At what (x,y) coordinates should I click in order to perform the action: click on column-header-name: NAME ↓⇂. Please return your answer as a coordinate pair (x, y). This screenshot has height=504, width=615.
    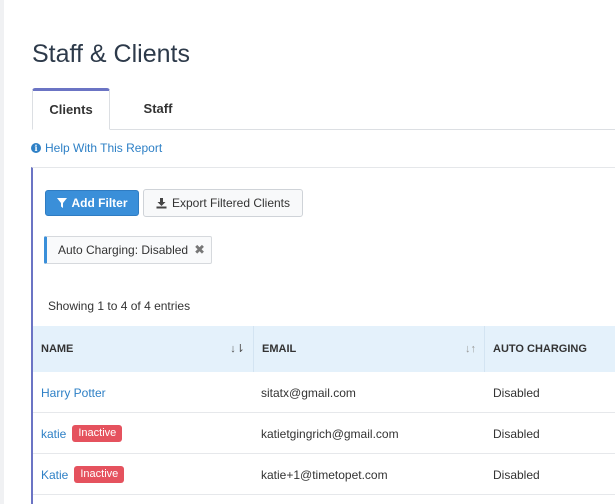
    Looking at the image, I should click on (143, 349).